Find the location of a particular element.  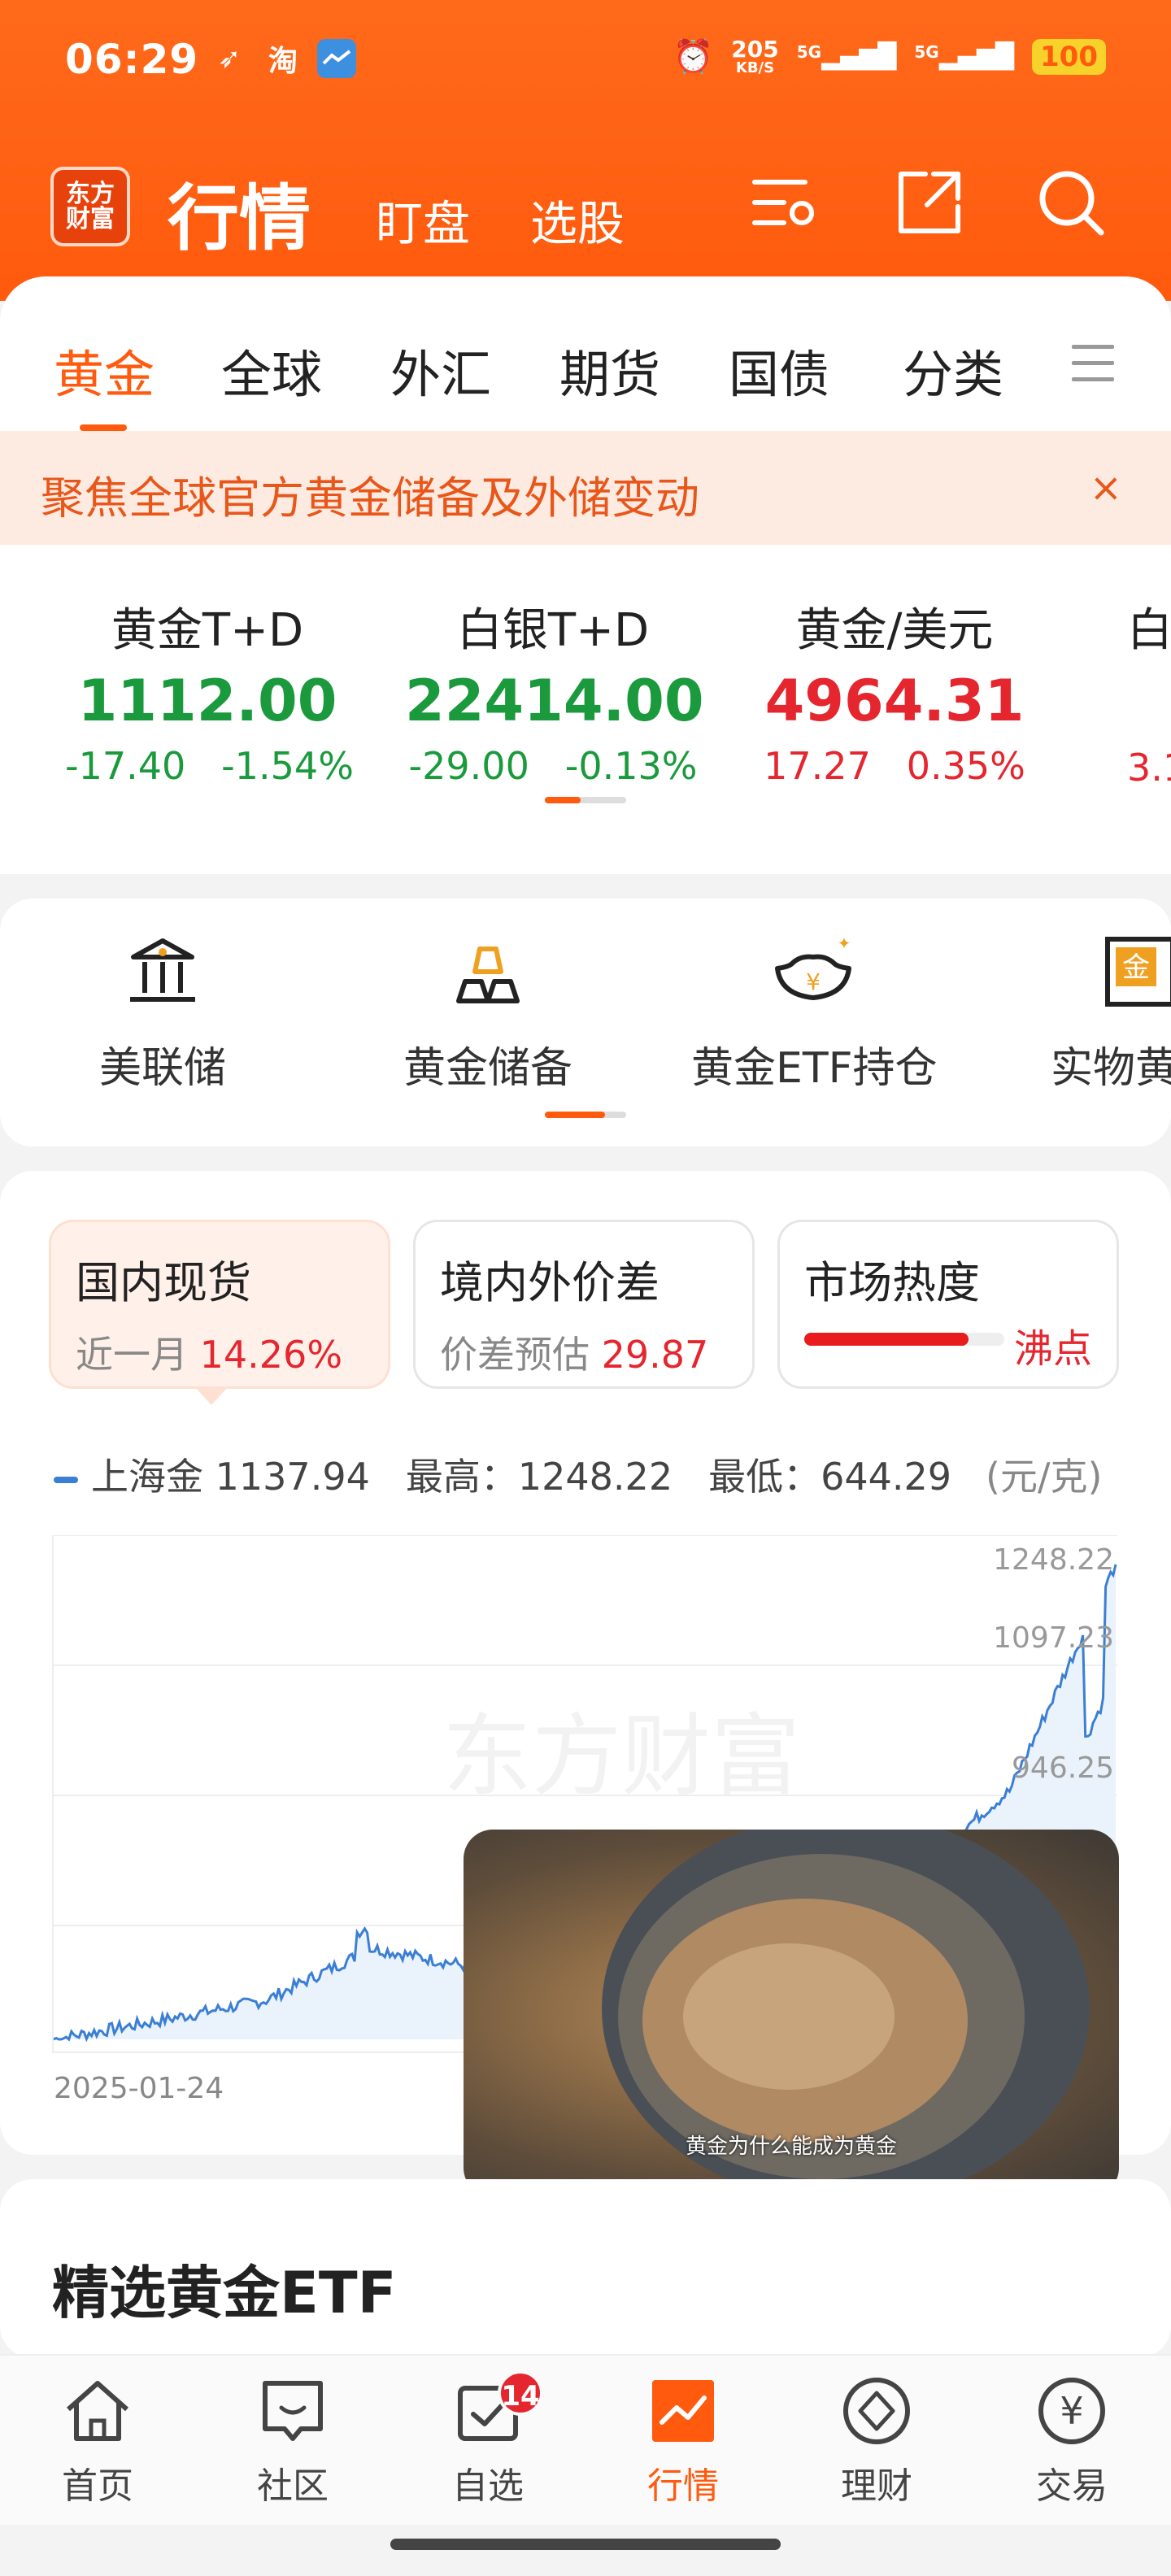

quote-price: 4964.31 is located at coordinates (894, 701).